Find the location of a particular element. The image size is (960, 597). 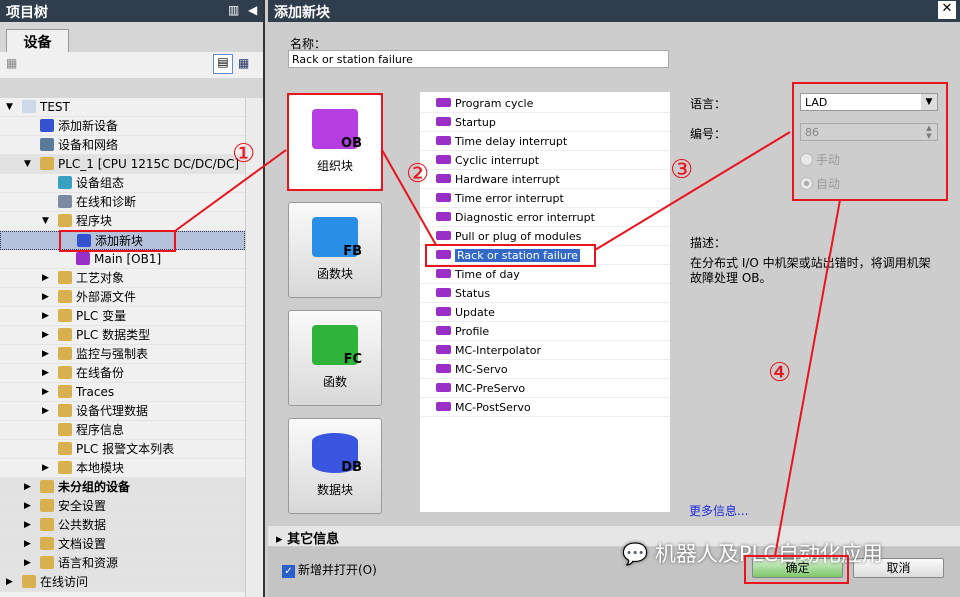

tree-item: Main [OB1] is located at coordinates (122, 259).